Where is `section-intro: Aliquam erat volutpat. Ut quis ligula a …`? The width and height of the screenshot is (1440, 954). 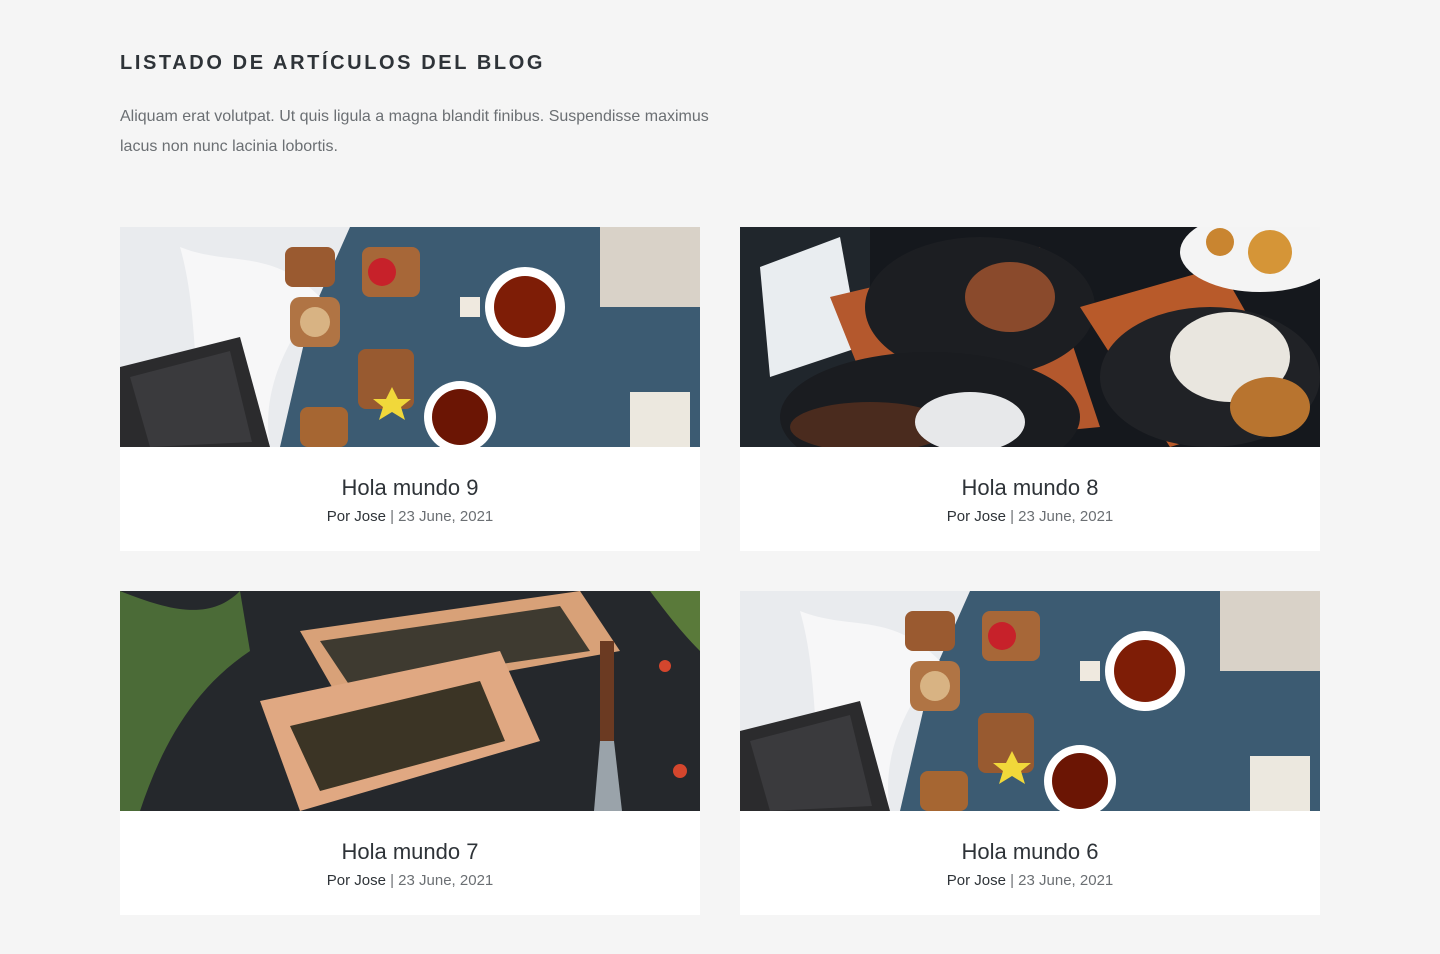 section-intro: Aliquam erat volutpat. Ut quis ligula a … is located at coordinates (414, 131).